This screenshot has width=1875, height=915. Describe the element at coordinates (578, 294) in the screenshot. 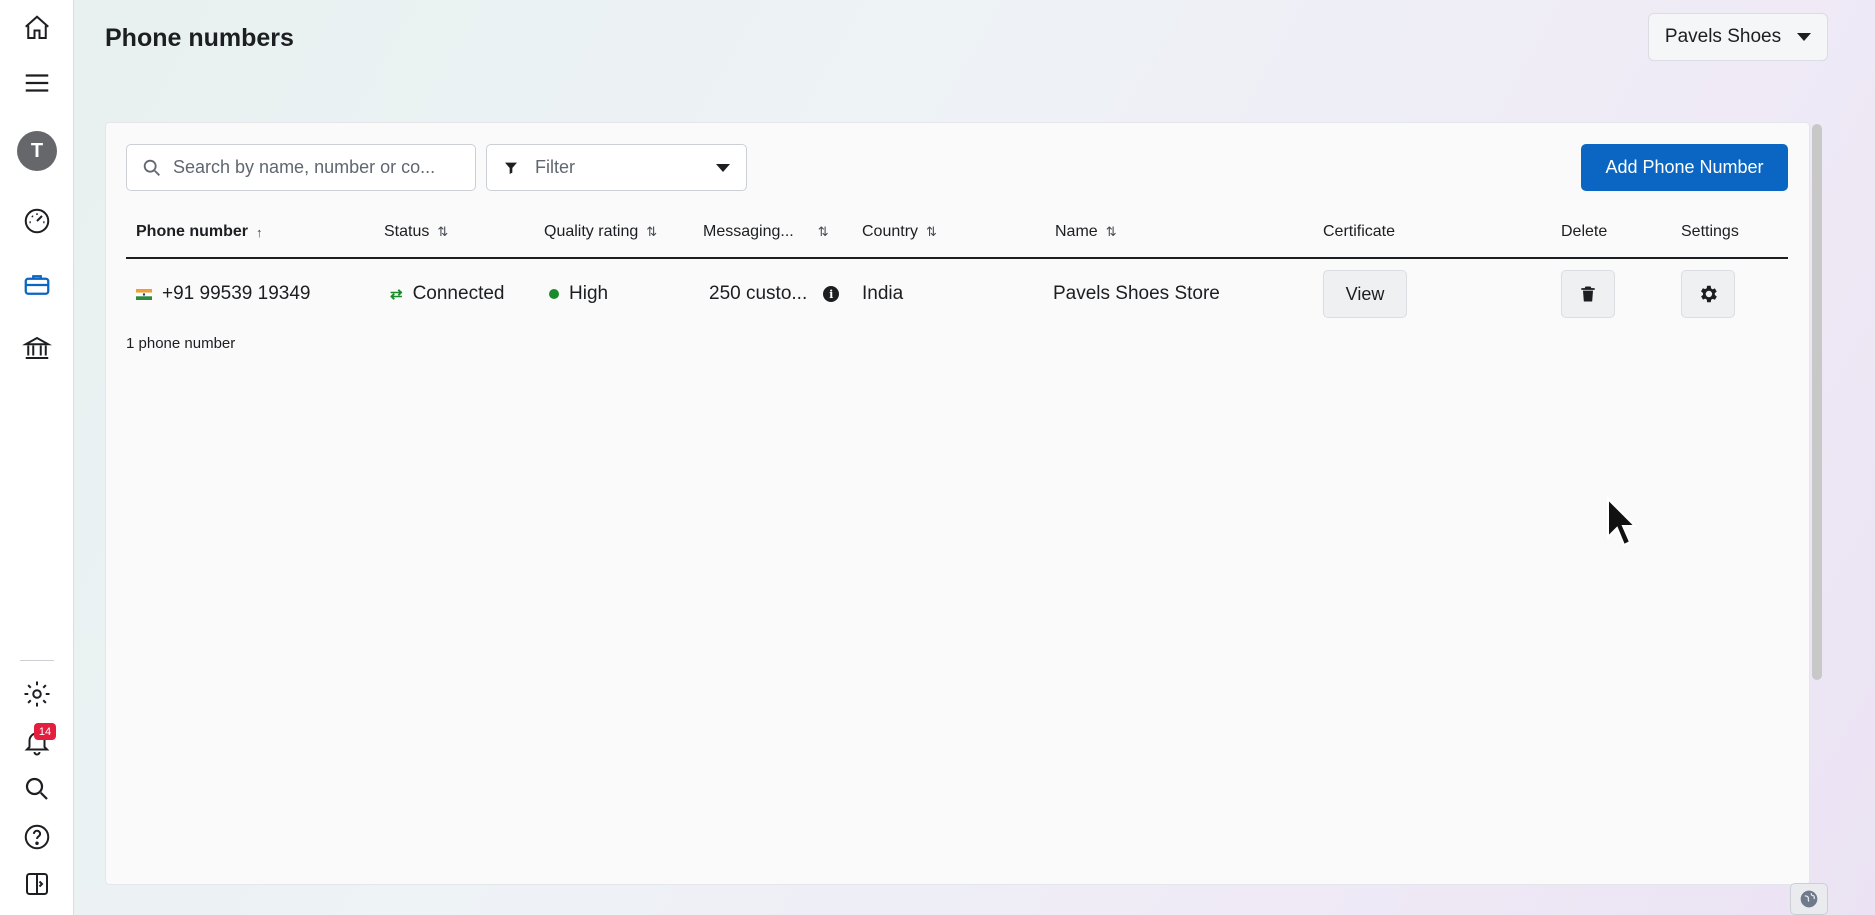

I see `quality-cell: High` at that location.